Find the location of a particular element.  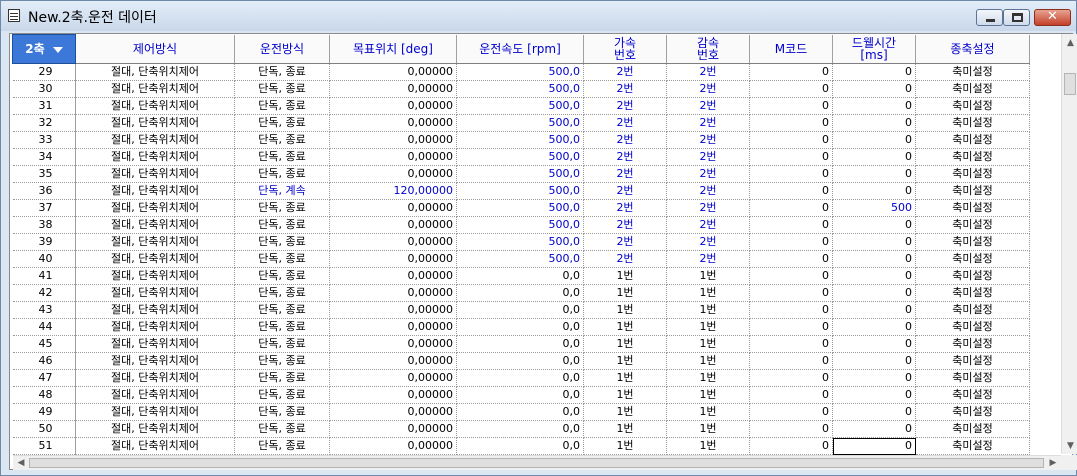

horizontal-scroll-thumb is located at coordinates (536, 463).